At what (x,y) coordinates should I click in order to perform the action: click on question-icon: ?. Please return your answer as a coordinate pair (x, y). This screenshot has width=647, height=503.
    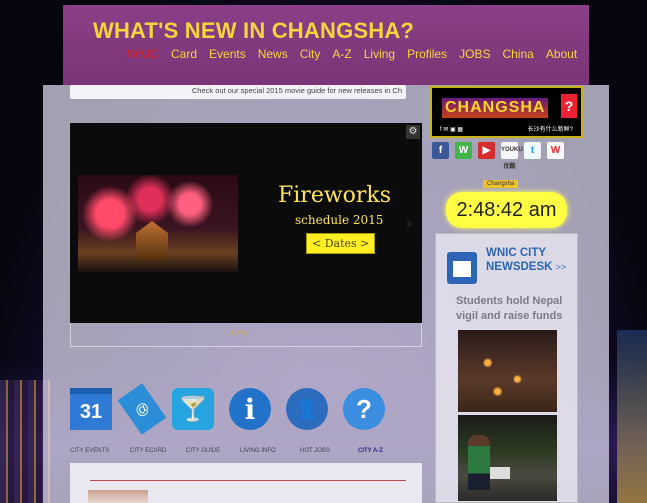
    Looking at the image, I should click on (364, 409).